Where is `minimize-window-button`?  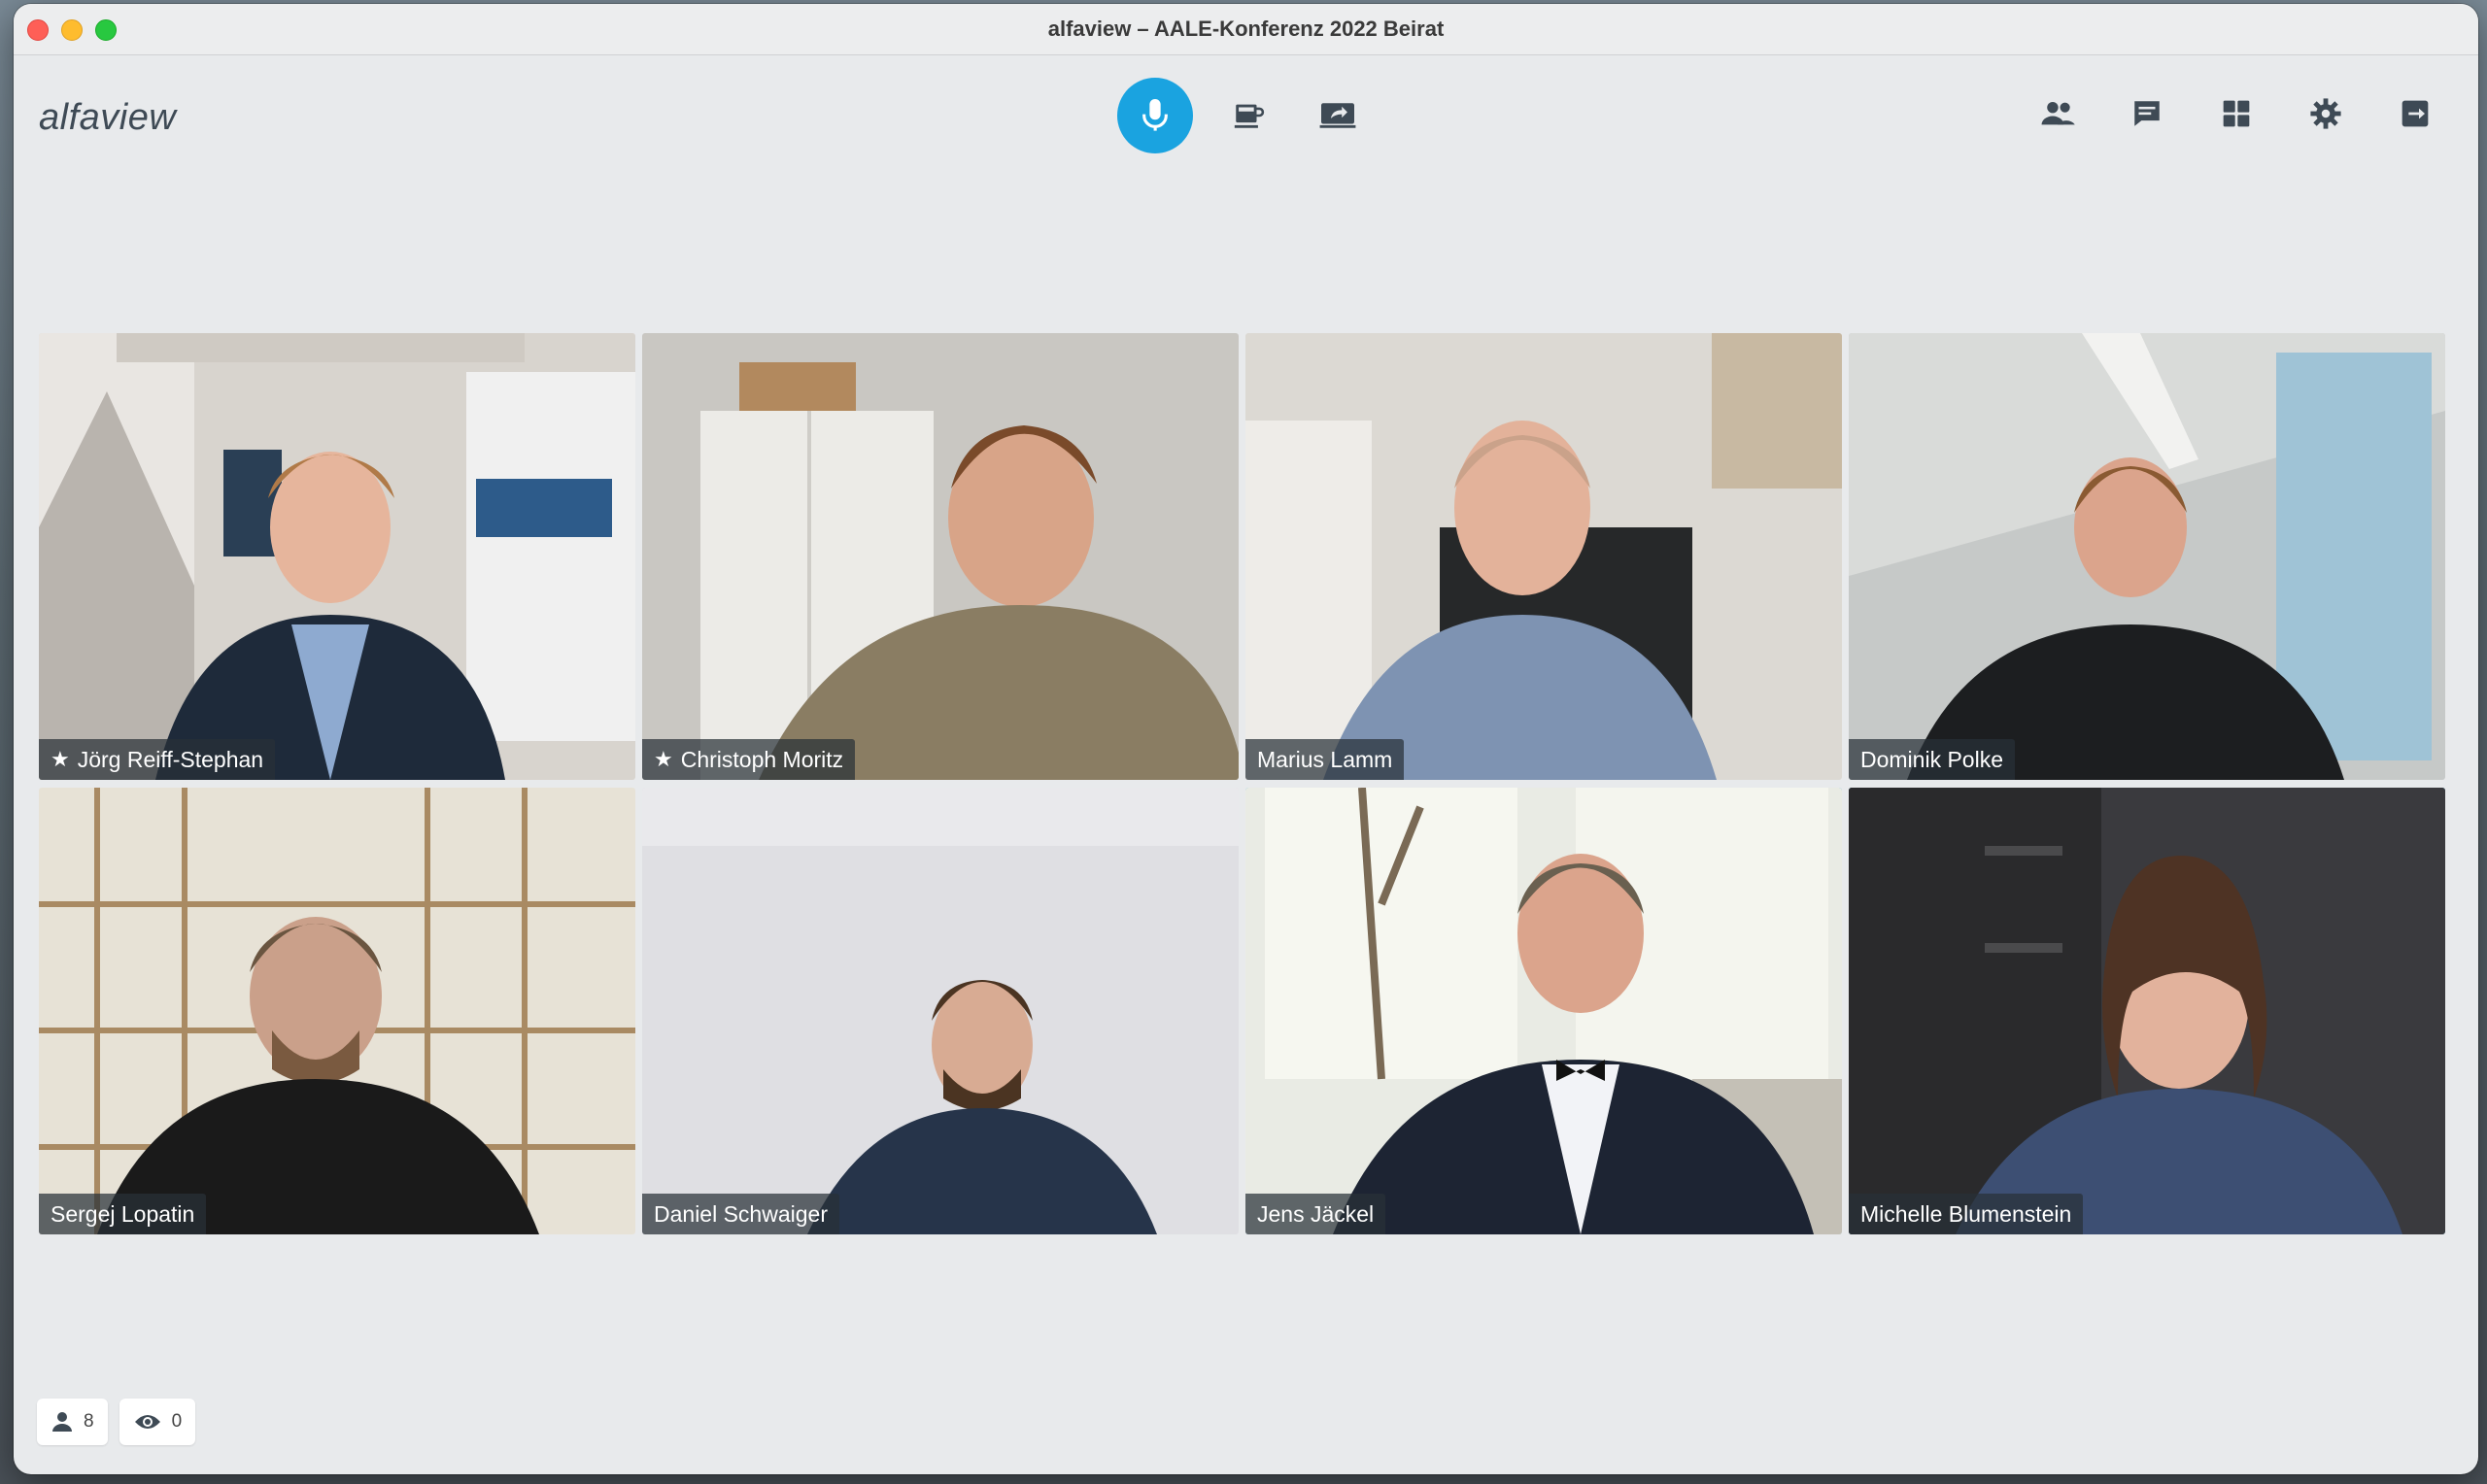 minimize-window-button is located at coordinates (72, 30).